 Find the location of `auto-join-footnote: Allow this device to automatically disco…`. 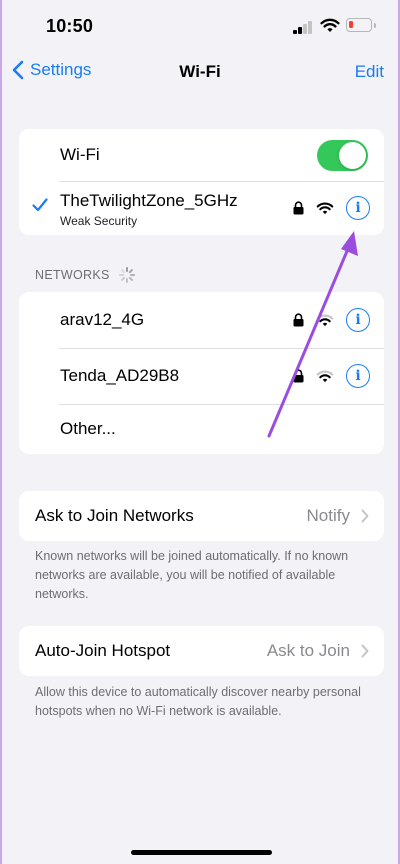

auto-join-footnote: Allow this device to automatically disco… is located at coordinates (198, 701).